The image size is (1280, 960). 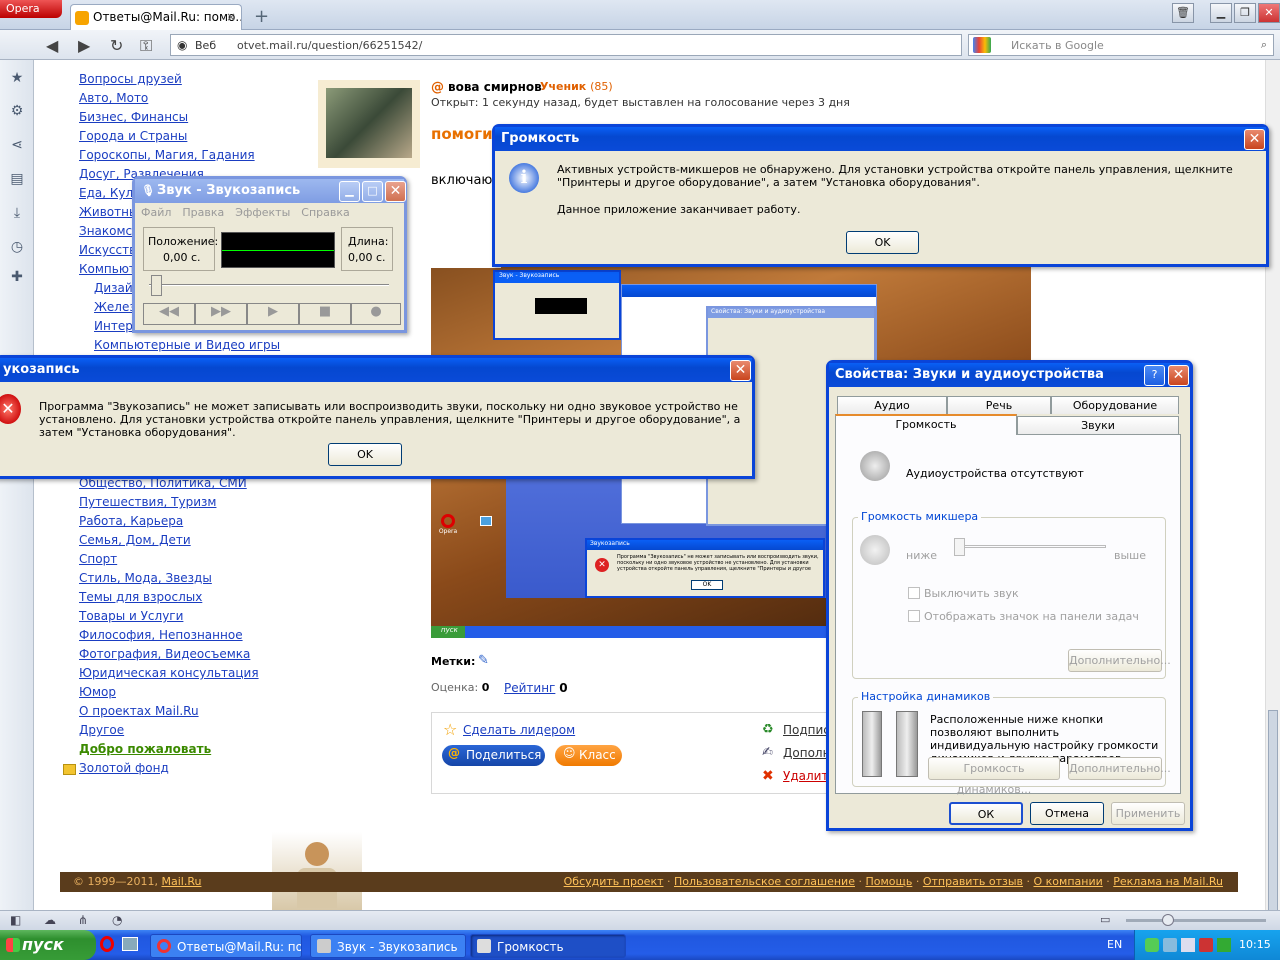 I want to click on play-button: ▶, so click(x=273, y=314).